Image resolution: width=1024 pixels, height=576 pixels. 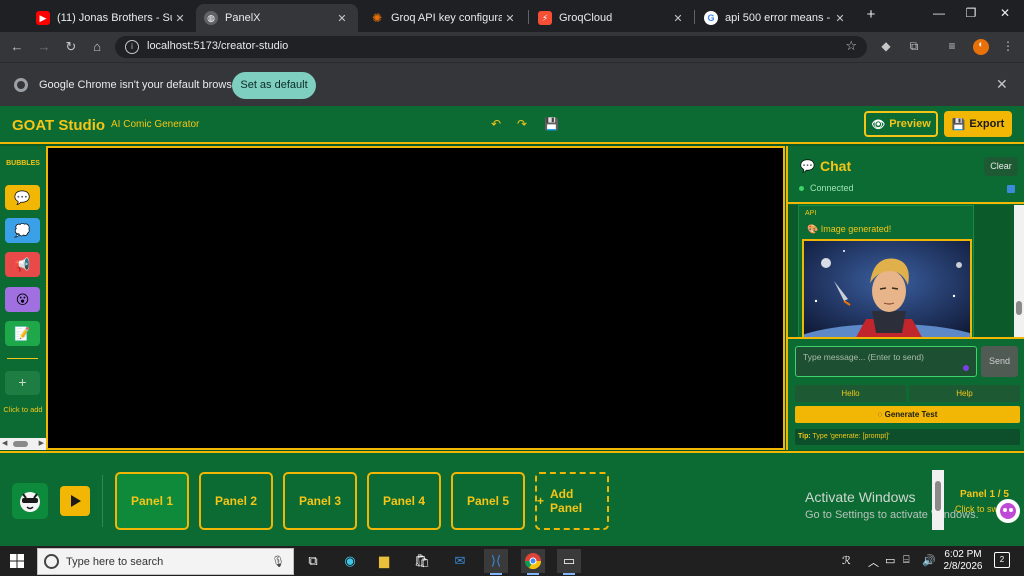 I want to click on chrome-taskbar-icon, so click(x=533, y=562).